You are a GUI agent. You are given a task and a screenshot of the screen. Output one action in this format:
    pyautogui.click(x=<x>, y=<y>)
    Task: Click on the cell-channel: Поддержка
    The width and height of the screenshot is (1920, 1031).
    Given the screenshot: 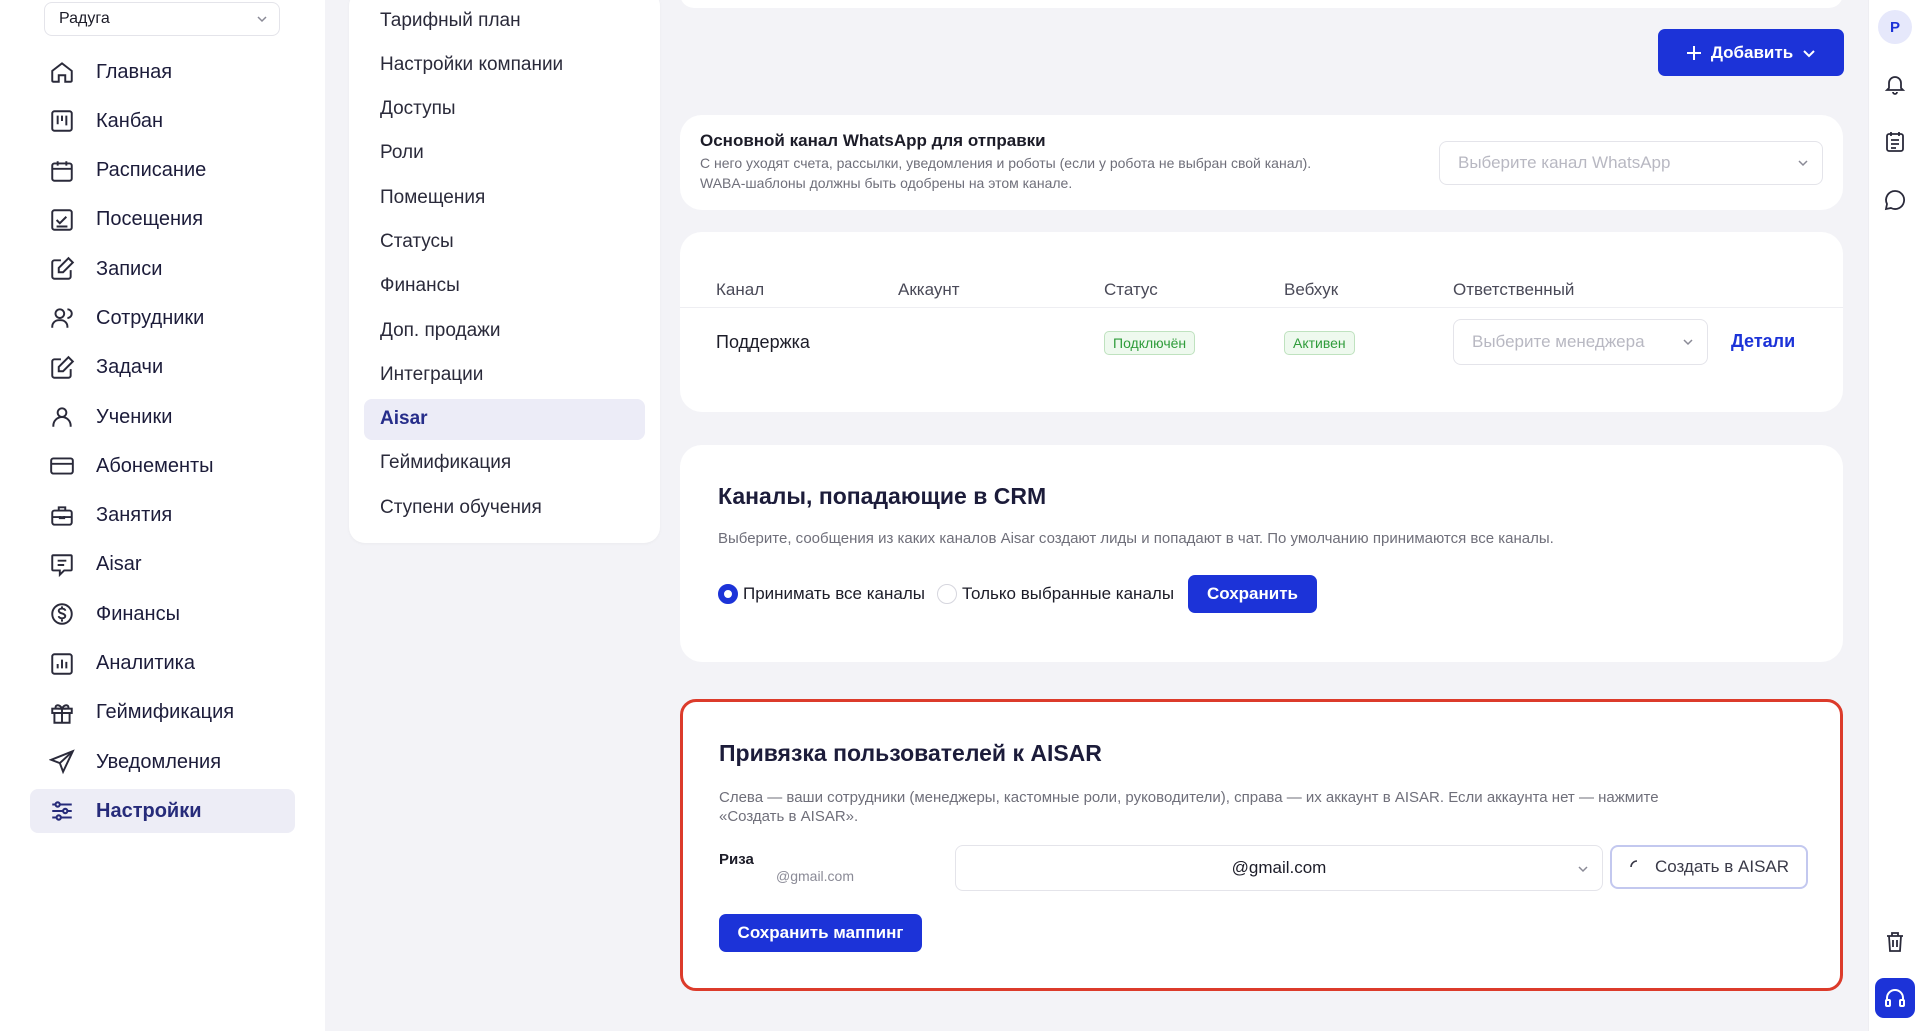 What is the action you would take?
    pyautogui.click(x=763, y=342)
    